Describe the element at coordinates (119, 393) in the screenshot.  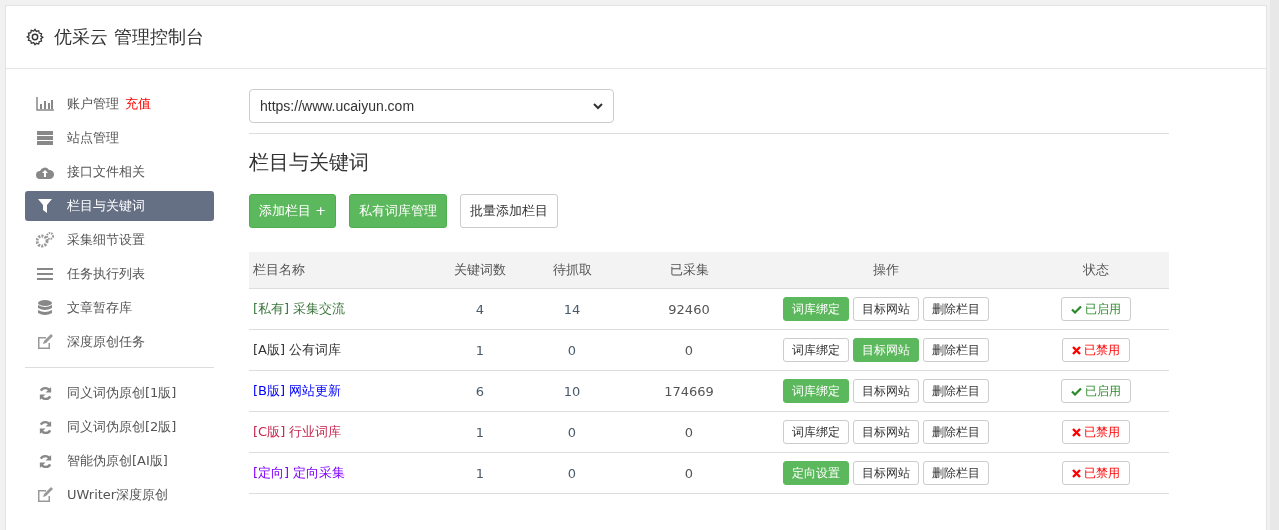
I see `sidebar-item: 同义词伪原创[1版]` at that location.